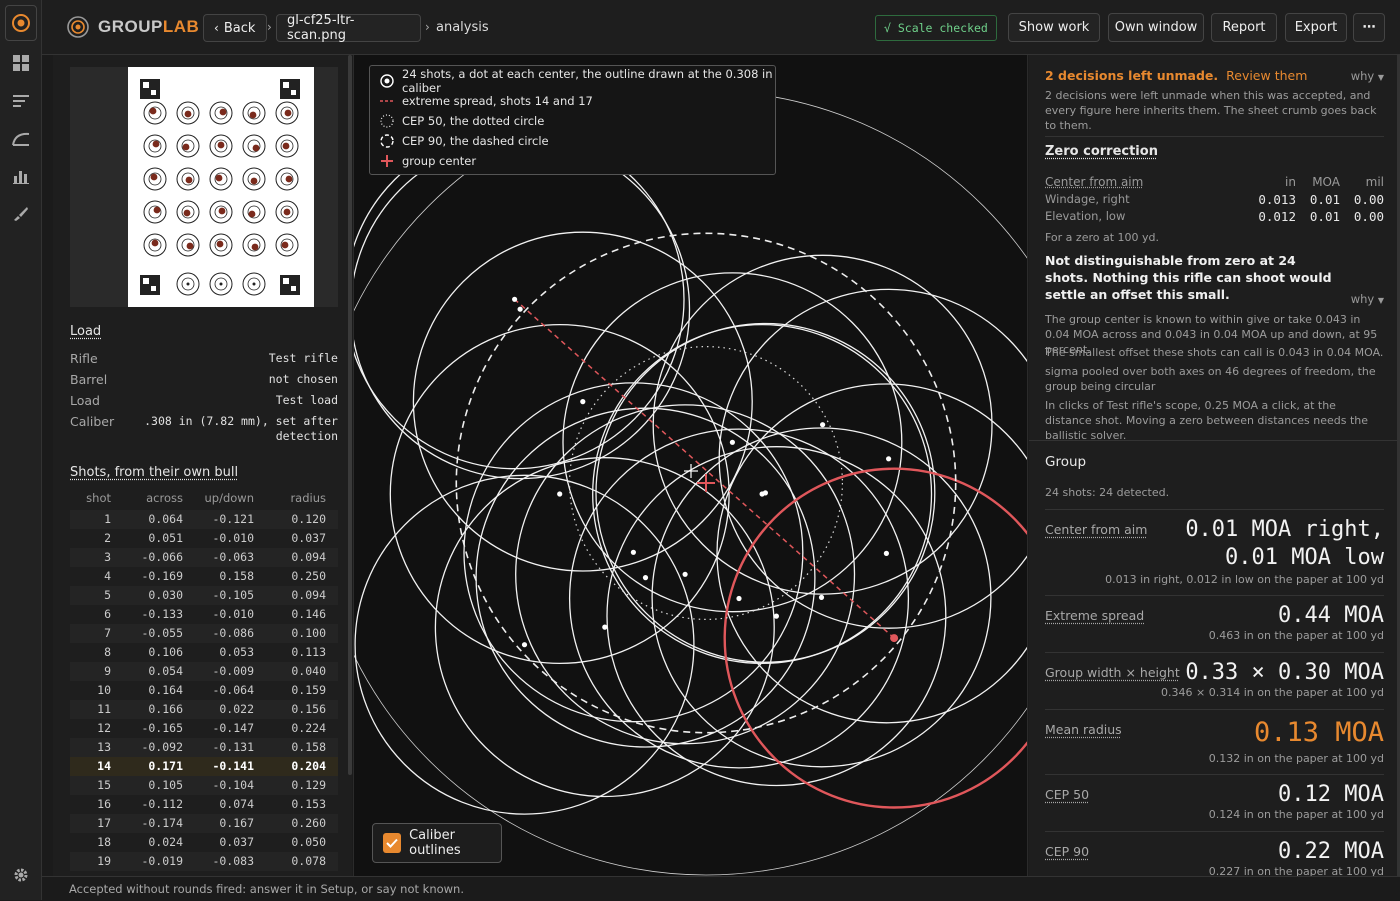  Describe the element at coordinates (165, 709) in the screenshot. I see `table-cell: 0.166` at that location.